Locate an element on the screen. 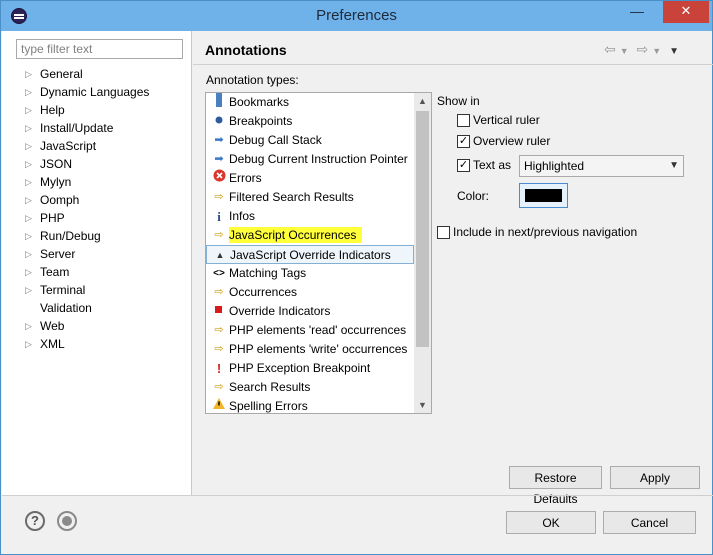  restore-defaults-button: Restore Defaults is located at coordinates (555, 486).